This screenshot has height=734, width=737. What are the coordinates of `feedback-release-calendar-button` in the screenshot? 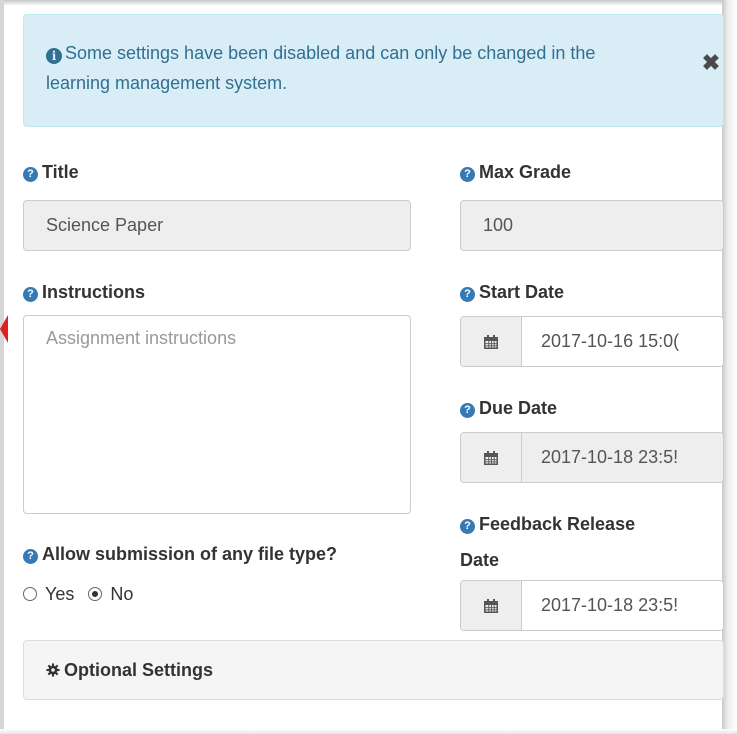 It's located at (491, 605).